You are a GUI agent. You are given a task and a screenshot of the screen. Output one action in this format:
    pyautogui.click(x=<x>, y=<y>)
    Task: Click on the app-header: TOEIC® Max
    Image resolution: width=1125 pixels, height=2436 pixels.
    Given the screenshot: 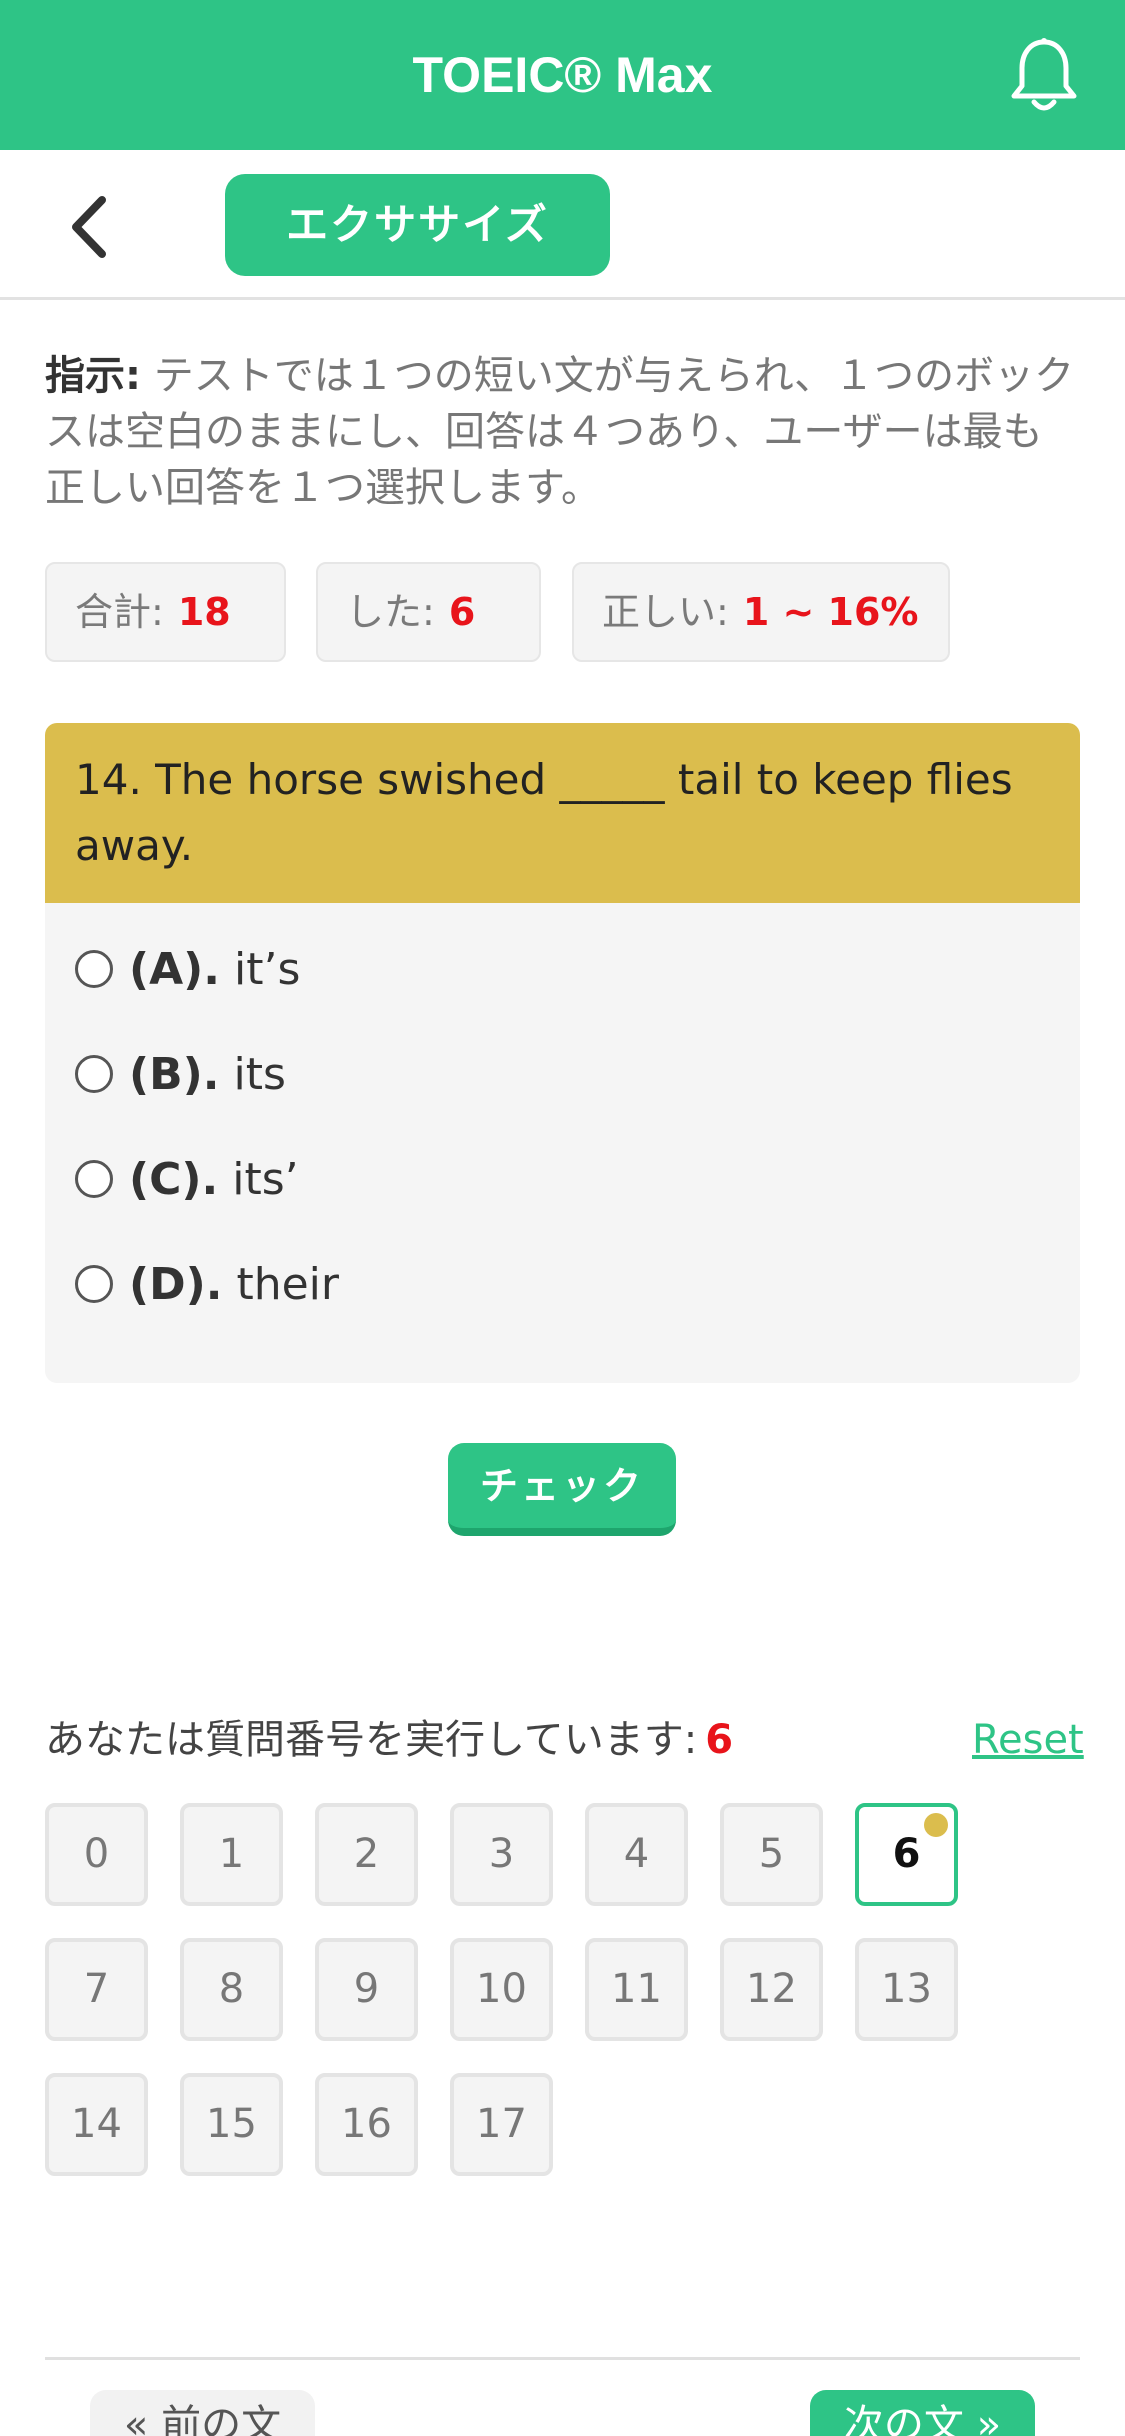 What is the action you would take?
    pyautogui.click(x=562, y=75)
    